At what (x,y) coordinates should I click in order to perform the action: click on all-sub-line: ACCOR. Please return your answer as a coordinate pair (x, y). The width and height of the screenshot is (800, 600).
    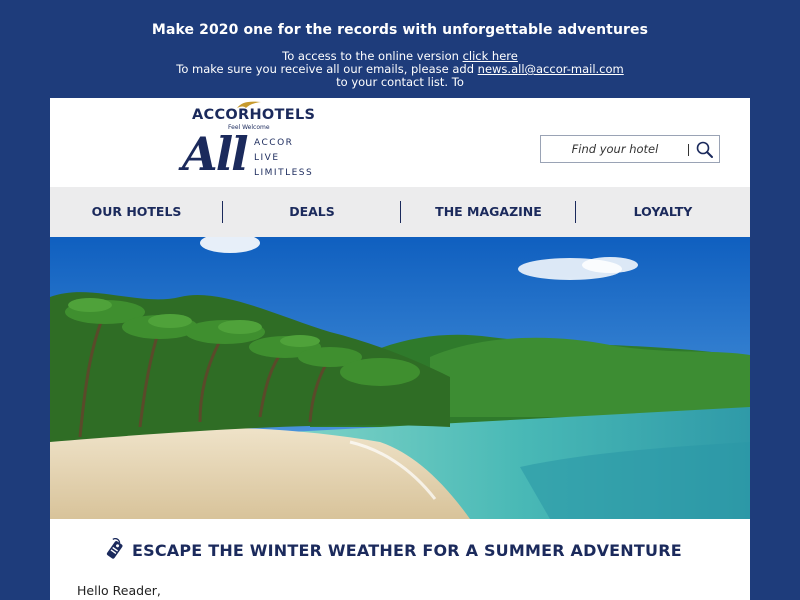
    Looking at the image, I should click on (274, 143).